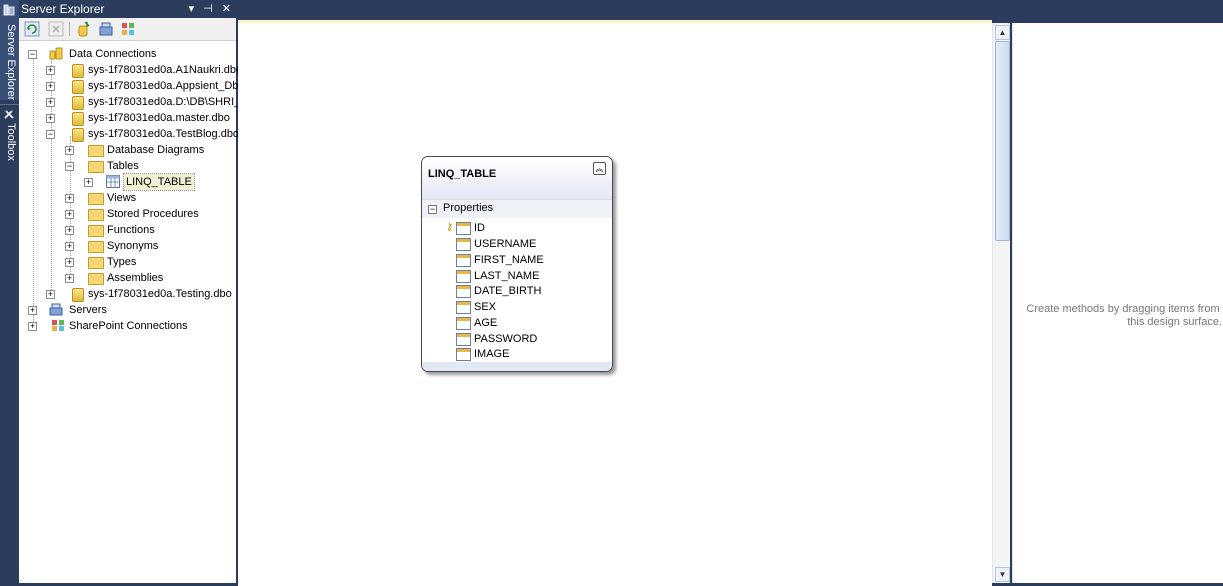 This screenshot has width=1223, height=586. What do you see at coordinates (517, 366) in the screenshot?
I see `entity-footer` at bounding box center [517, 366].